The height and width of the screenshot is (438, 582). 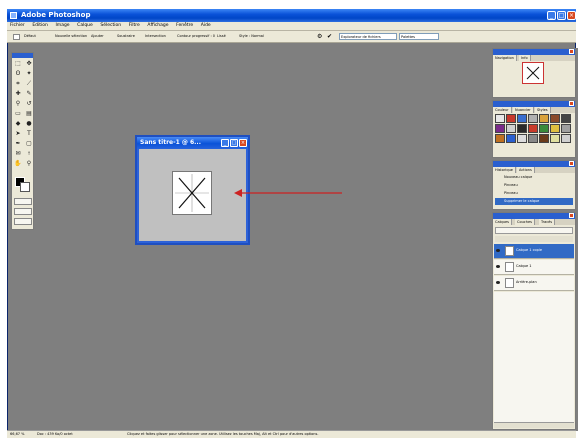 I want to click on canvas-area, so click(x=192, y=195).